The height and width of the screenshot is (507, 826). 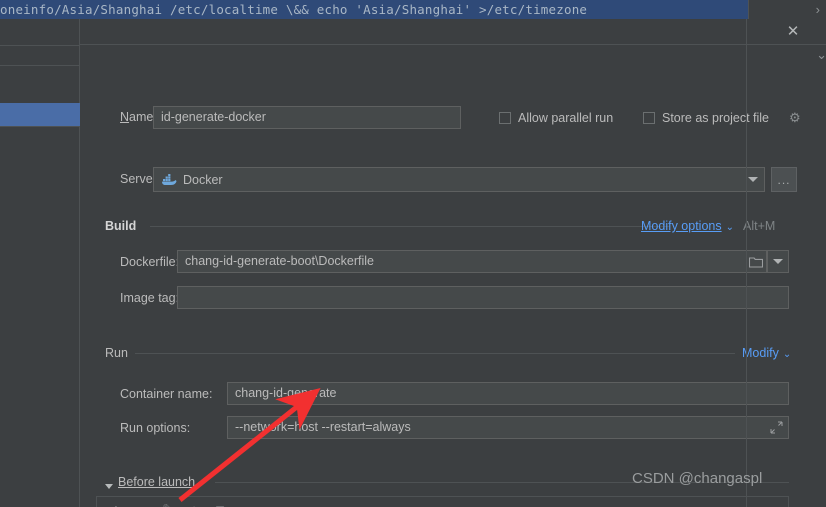 What do you see at coordinates (307, 117) in the screenshot?
I see `name-input: id-generate-docker` at bounding box center [307, 117].